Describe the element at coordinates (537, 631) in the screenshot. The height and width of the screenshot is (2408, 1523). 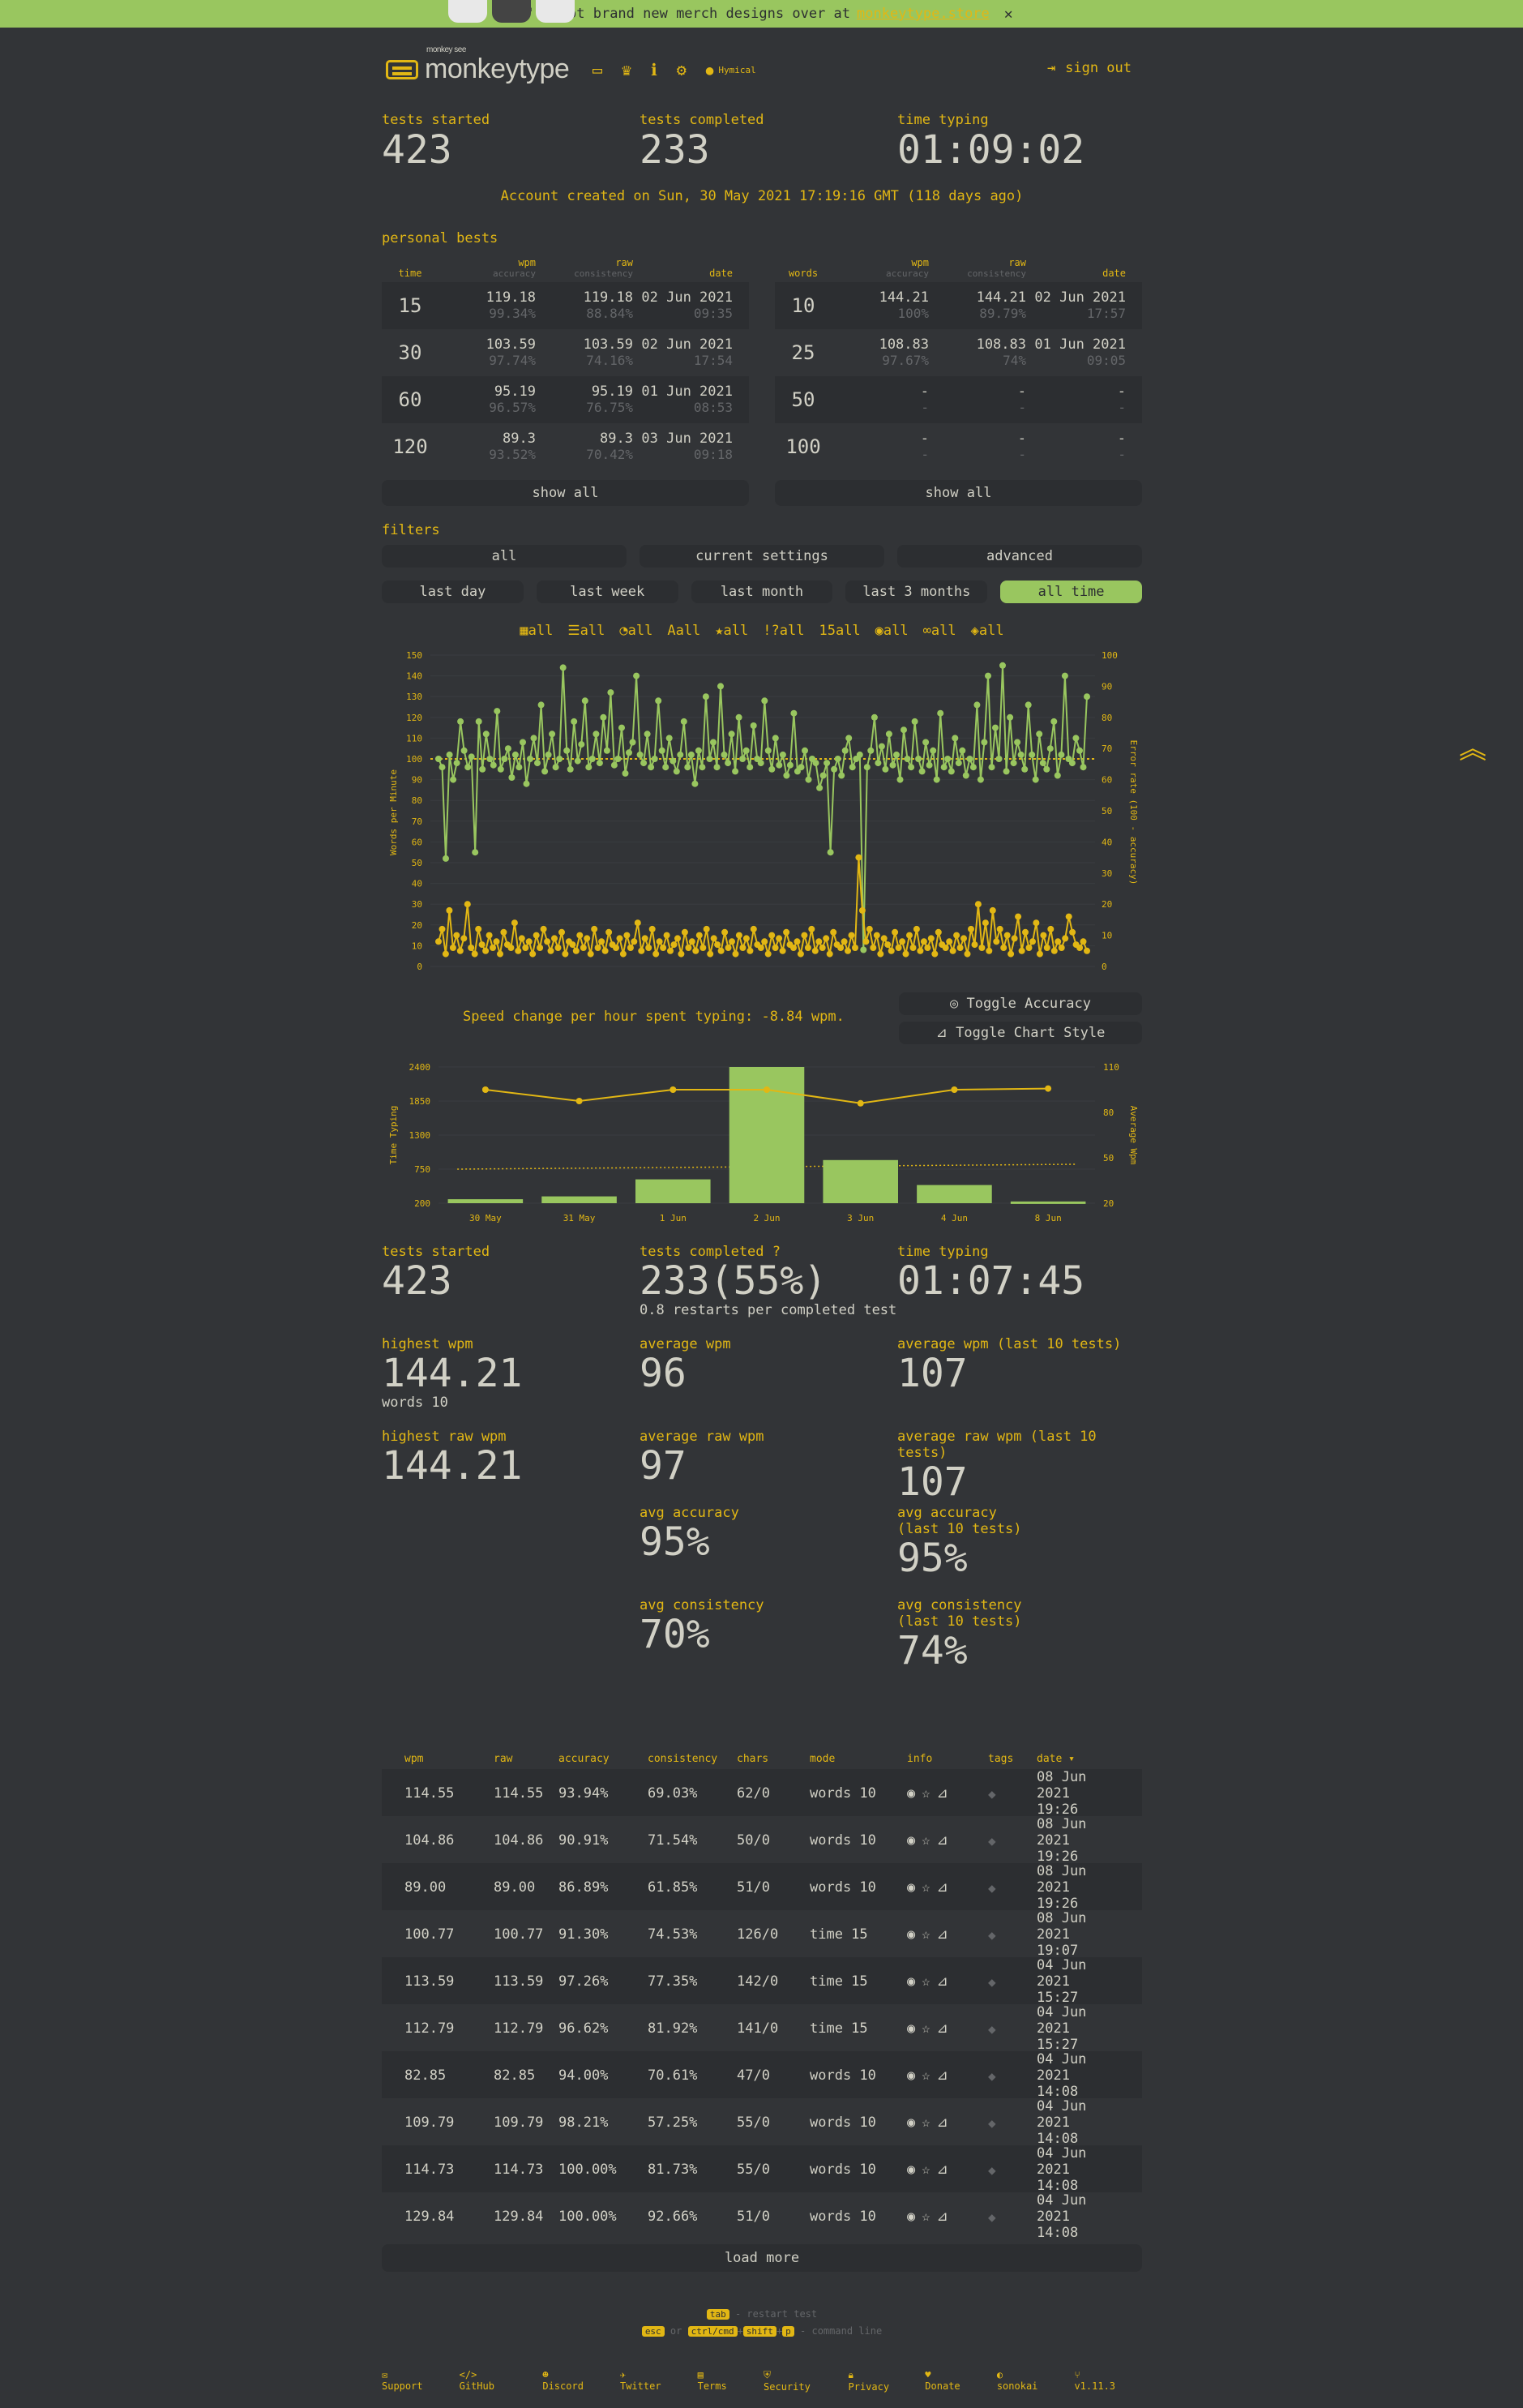
I see `filter-chip: ▦all` at that location.